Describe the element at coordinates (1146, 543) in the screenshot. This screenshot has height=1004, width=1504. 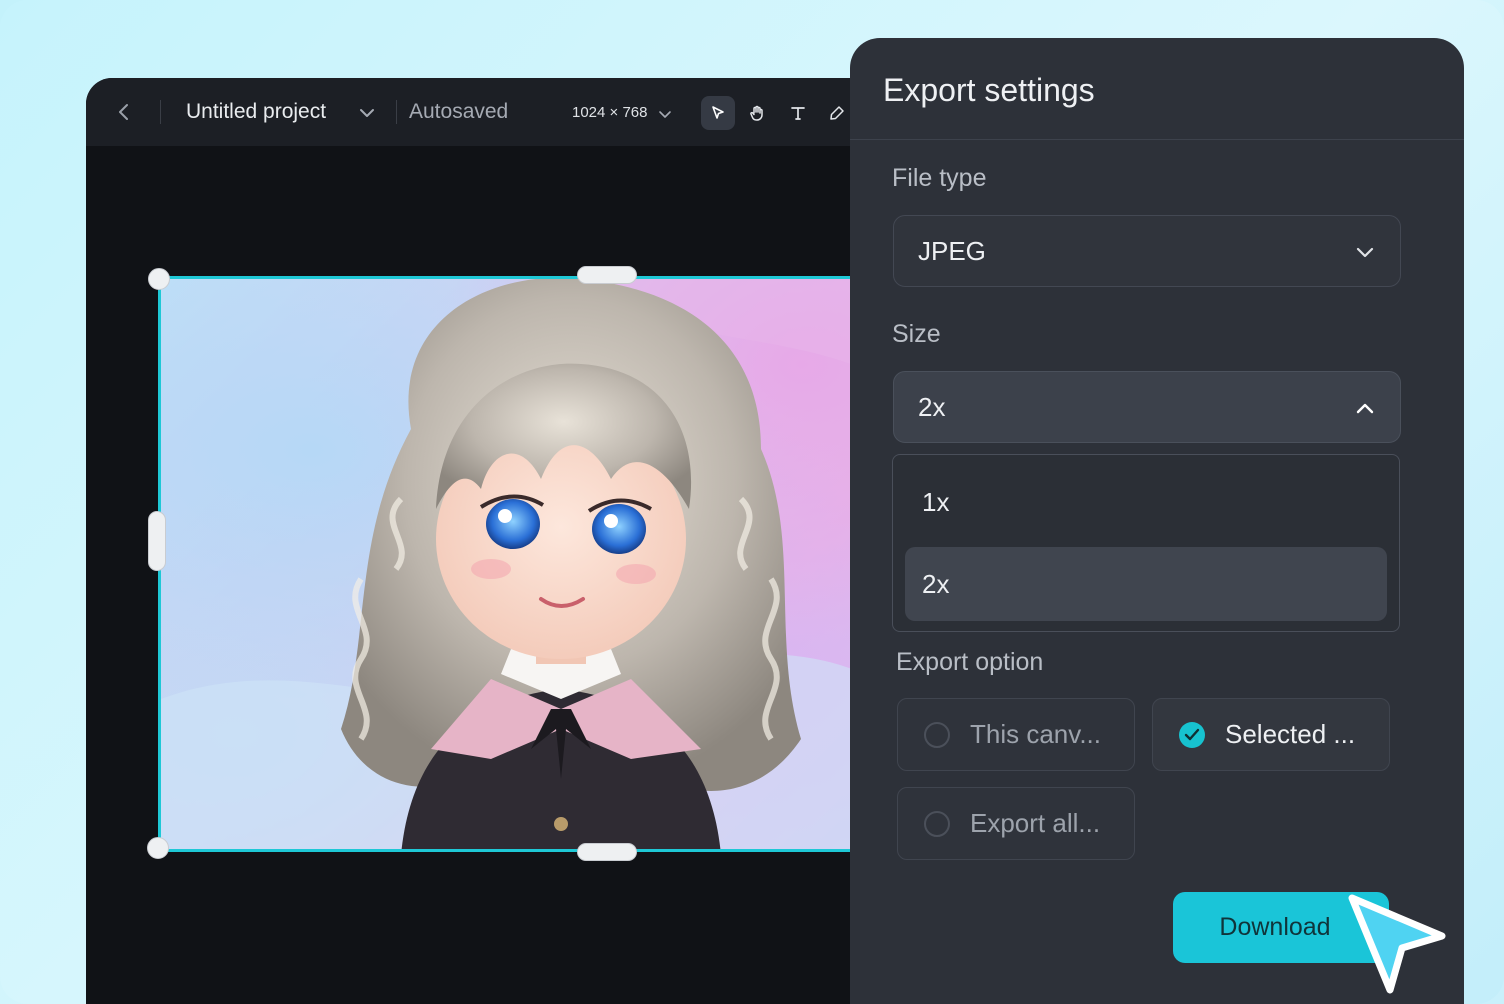
I see `size-dropdown: 1x 2x` at that location.